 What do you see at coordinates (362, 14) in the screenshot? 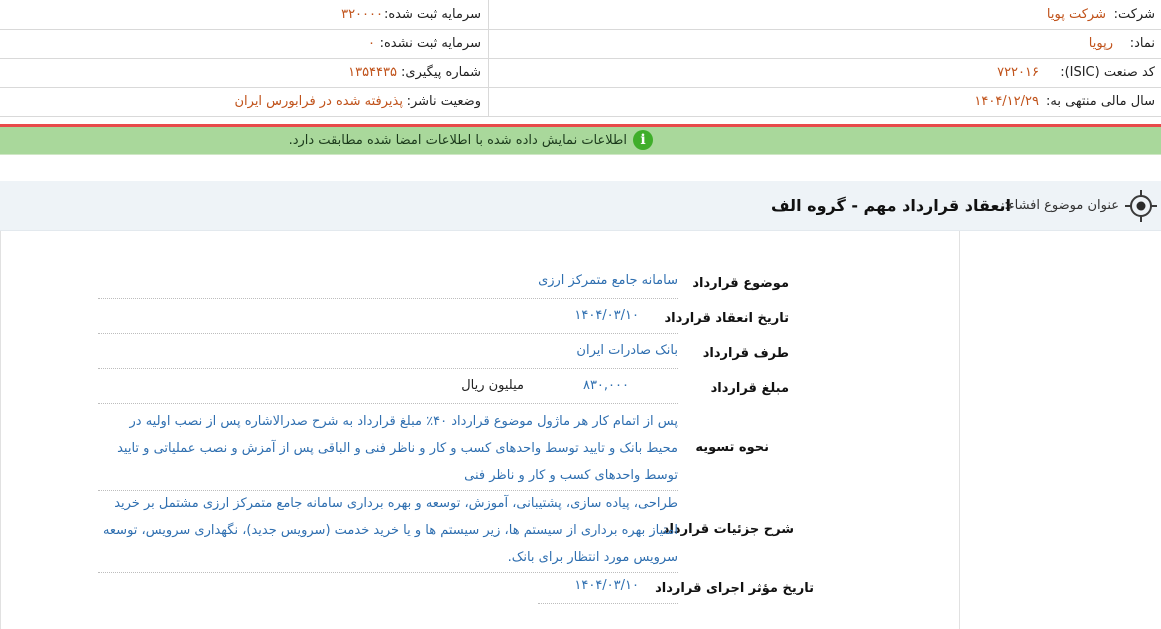
I see `capital-value: ۳۲۰۰۰۰` at bounding box center [362, 14].